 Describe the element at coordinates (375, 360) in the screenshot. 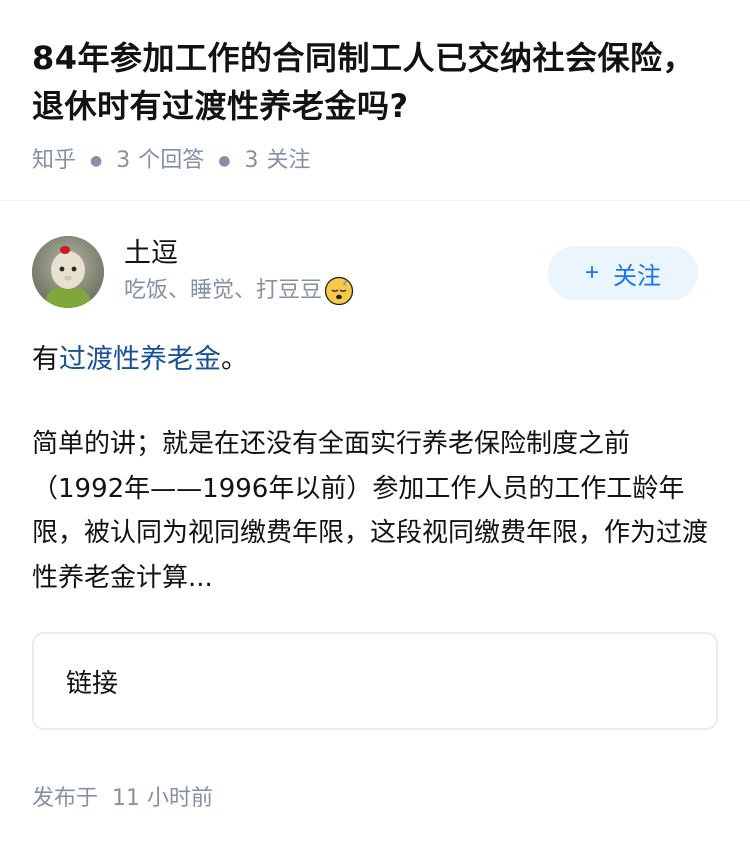

I see `answer-lead: 有过渡性养老金。` at that location.